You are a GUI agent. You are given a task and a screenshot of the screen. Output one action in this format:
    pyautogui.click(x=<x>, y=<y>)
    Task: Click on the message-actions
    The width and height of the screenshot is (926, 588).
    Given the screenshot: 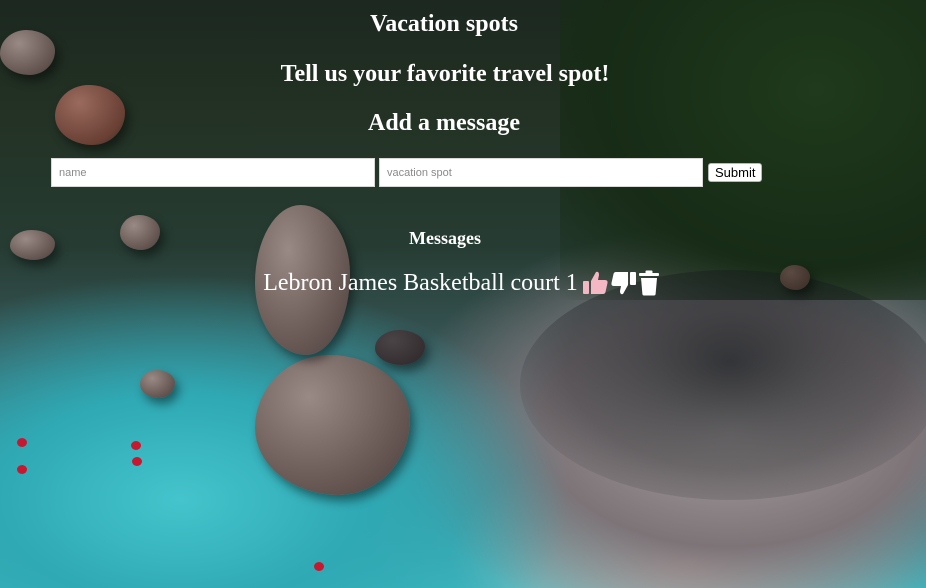 What is the action you would take?
    pyautogui.click(x=621, y=283)
    